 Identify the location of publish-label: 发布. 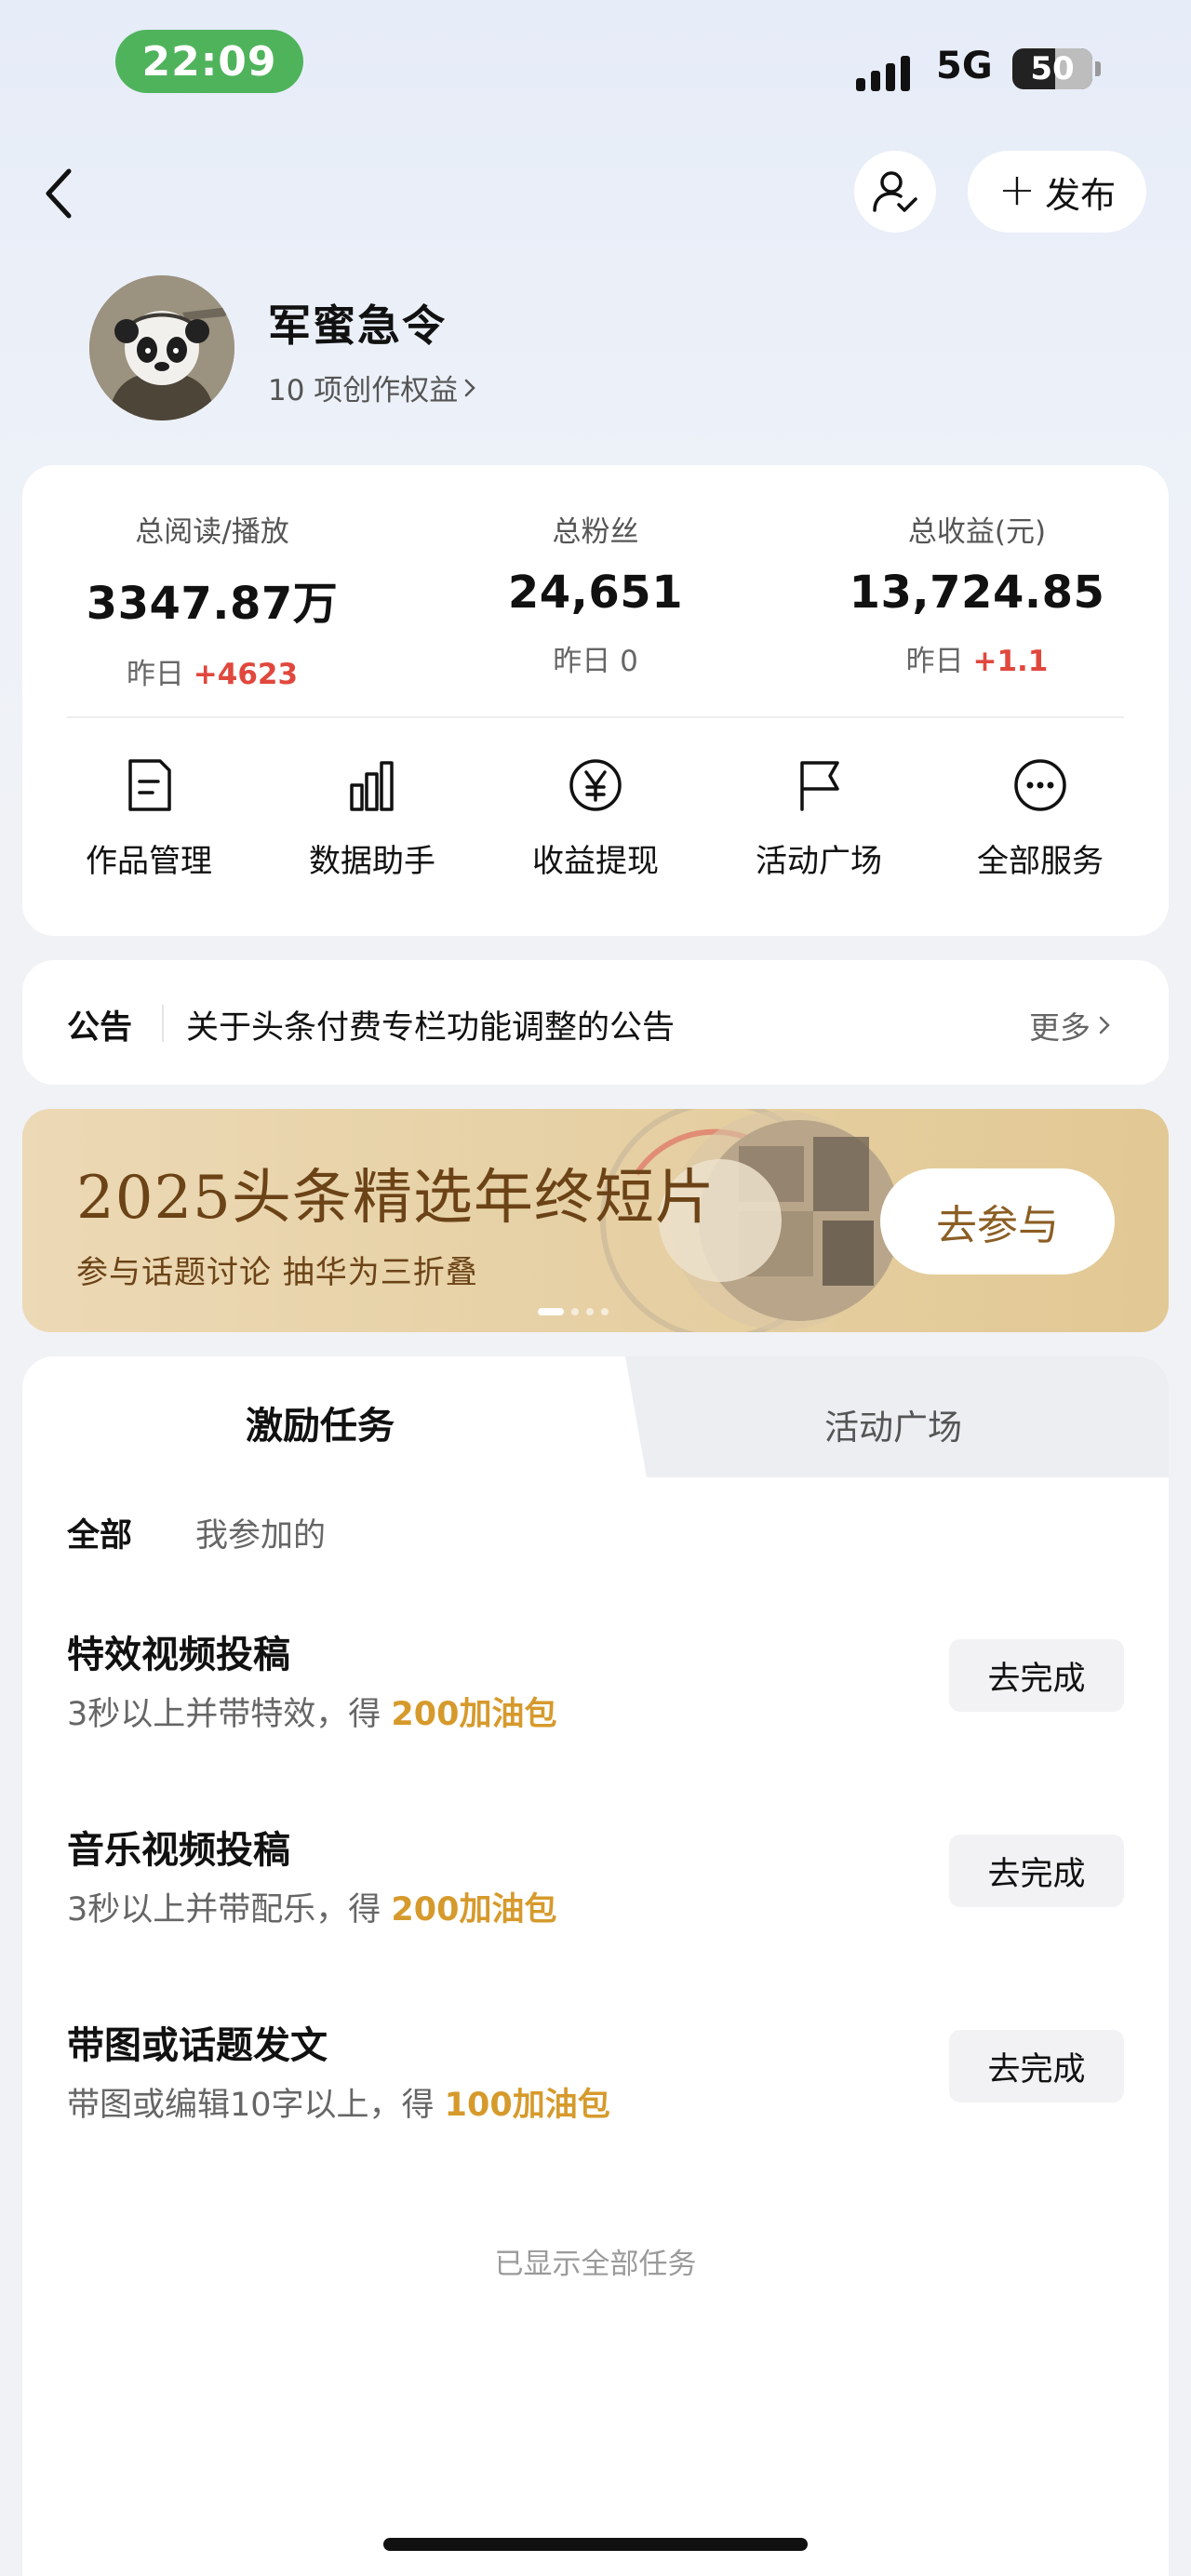
(1081, 195).